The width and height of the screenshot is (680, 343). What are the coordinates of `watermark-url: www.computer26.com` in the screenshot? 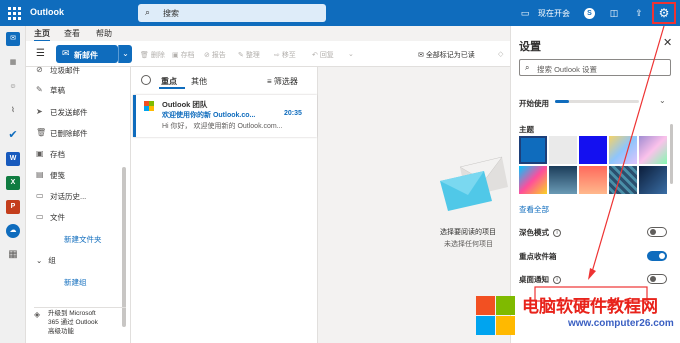 It's located at (621, 323).